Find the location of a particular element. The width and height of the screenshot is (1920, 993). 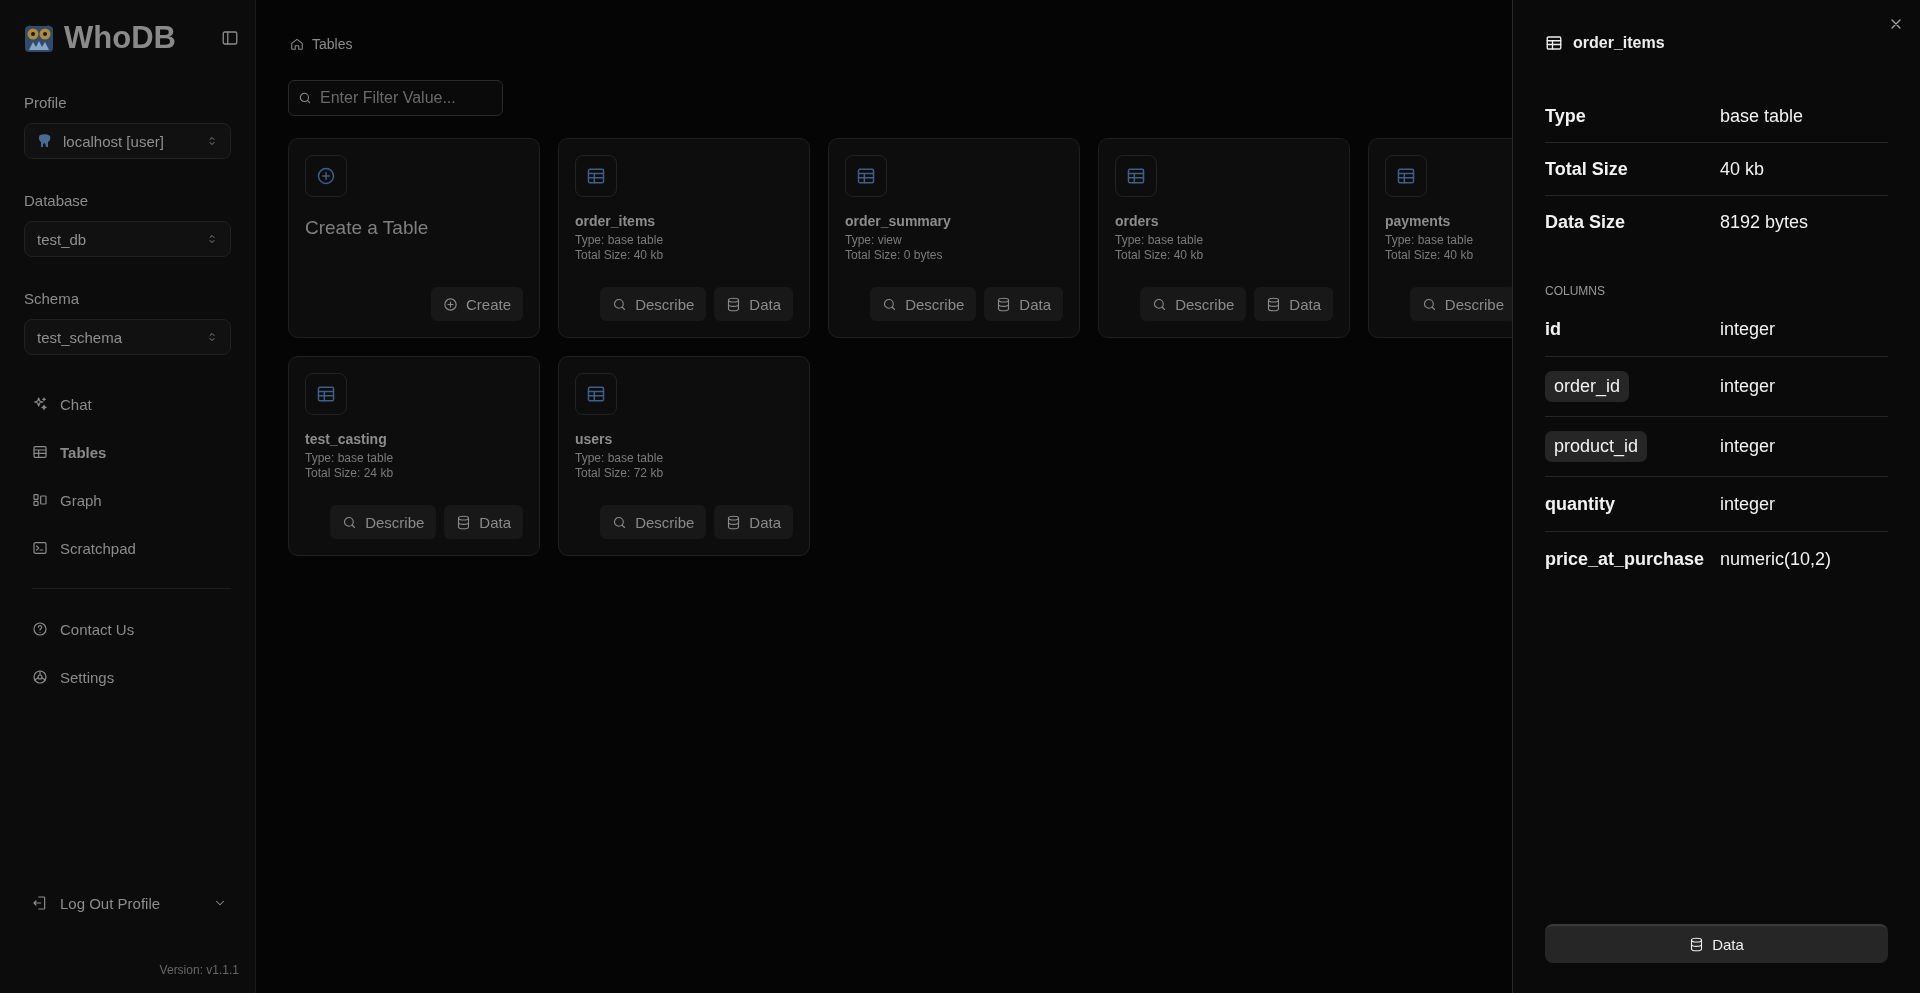

table-name: order_summary is located at coordinates (898, 221).